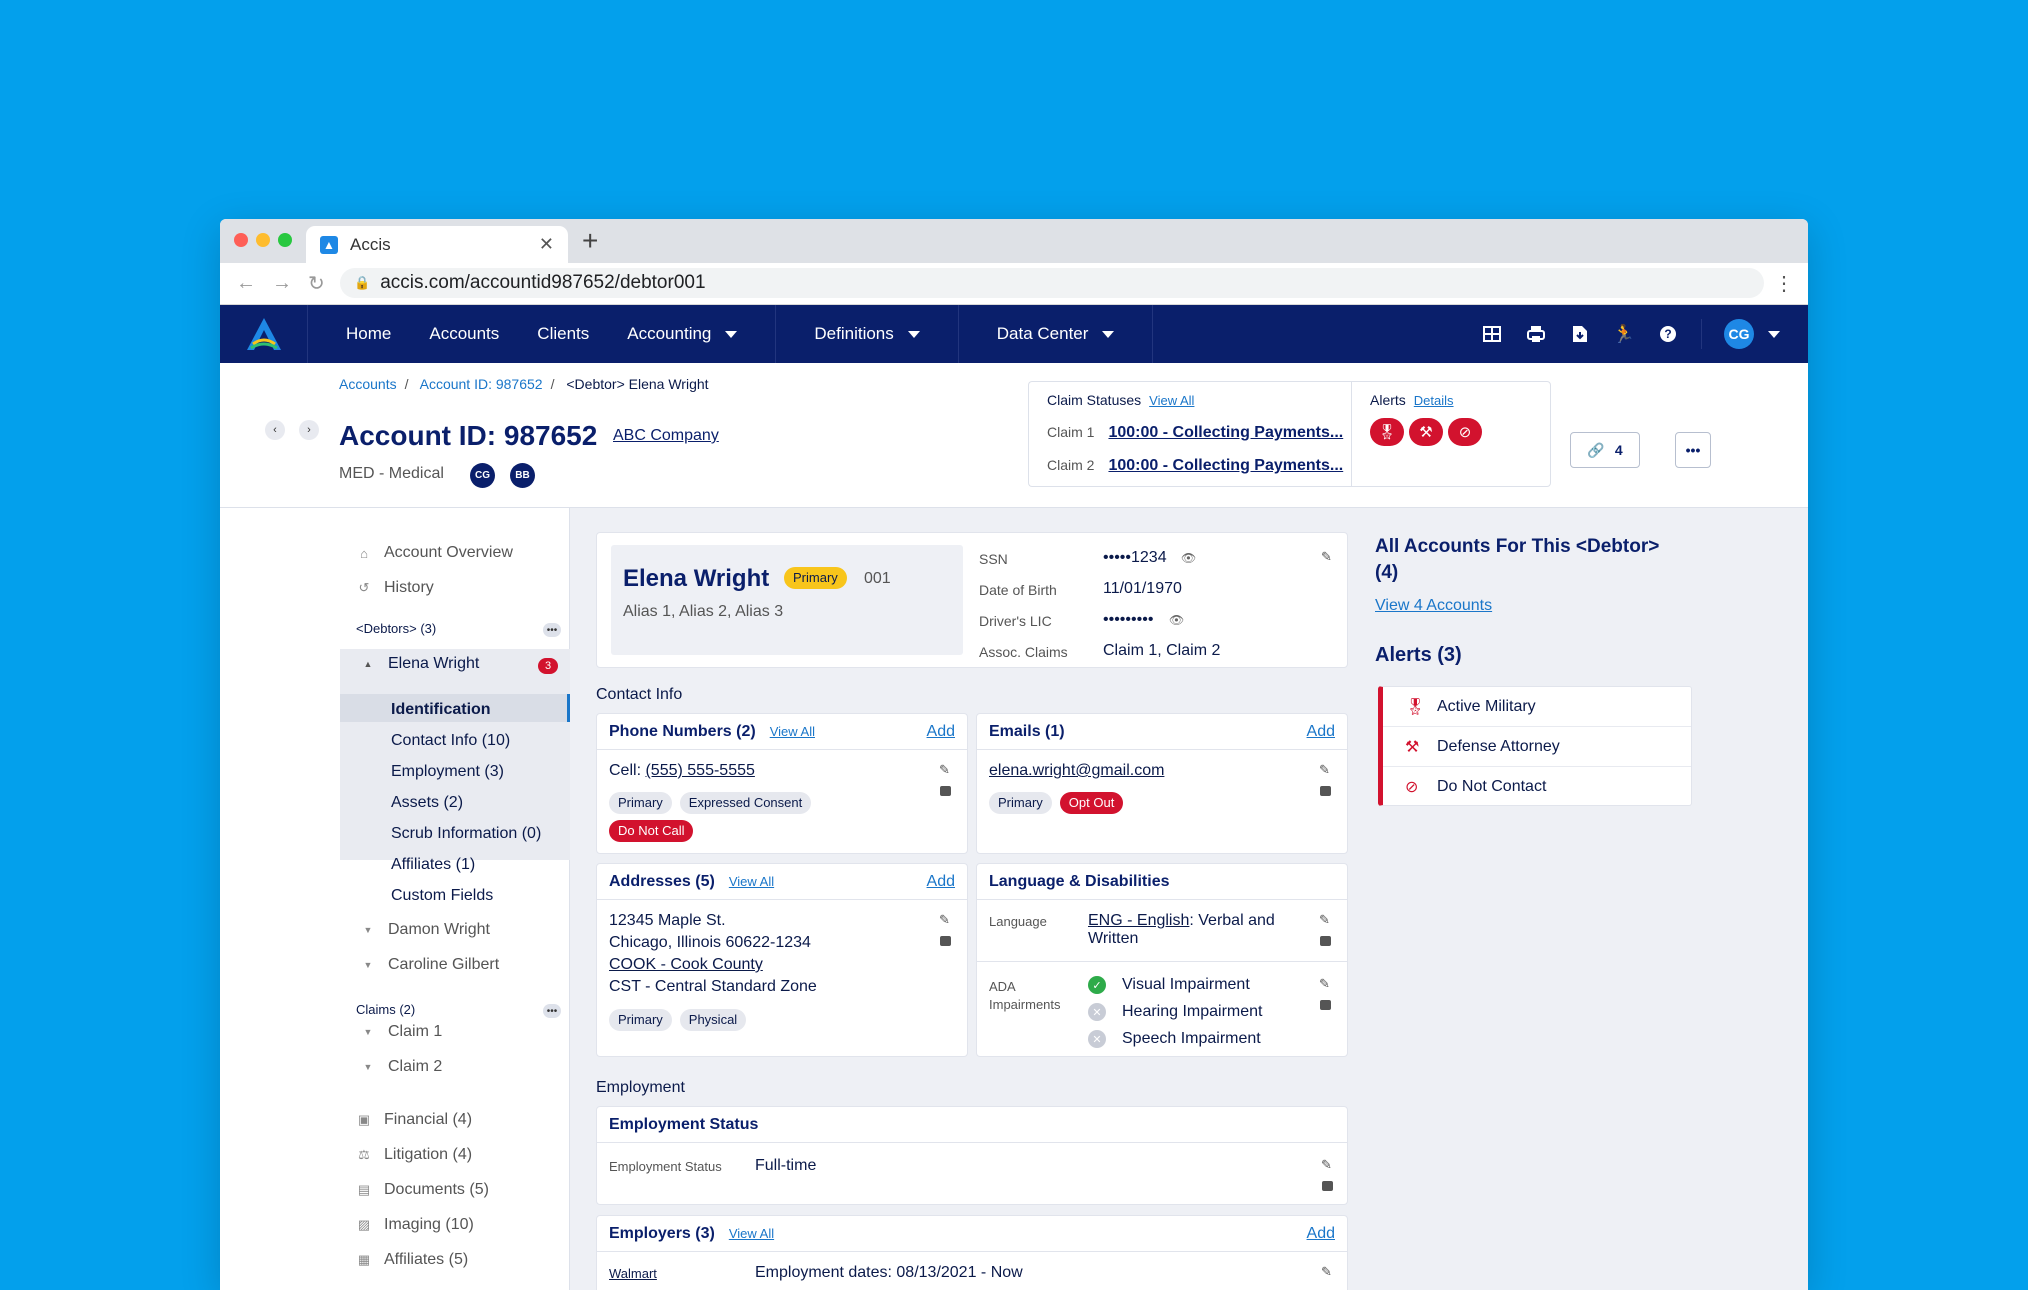 The image size is (2028, 1290). Describe the element at coordinates (401, 1067) in the screenshot. I see `sidebar-item-claim-2: ▼ Claim 2` at that location.